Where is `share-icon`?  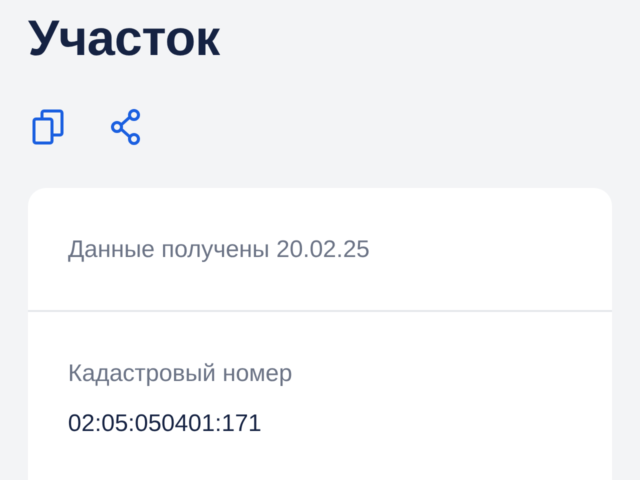 share-icon is located at coordinates (126, 127).